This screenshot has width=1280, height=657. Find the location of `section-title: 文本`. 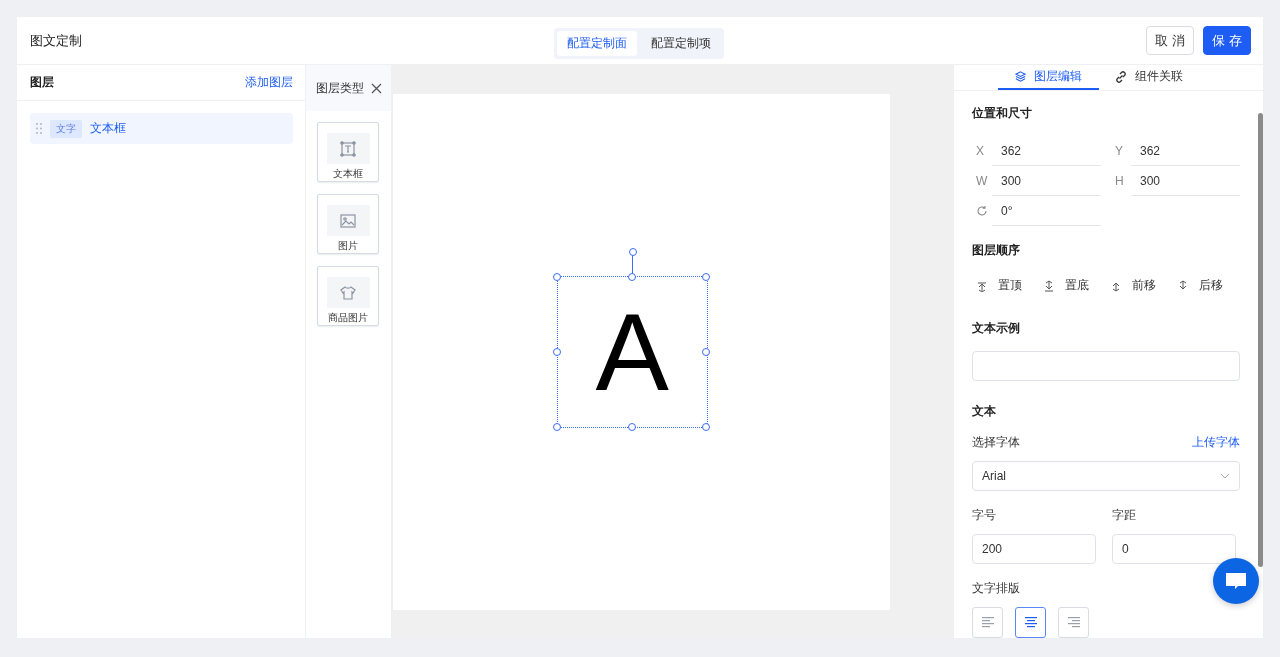

section-title: 文本 is located at coordinates (984, 411).